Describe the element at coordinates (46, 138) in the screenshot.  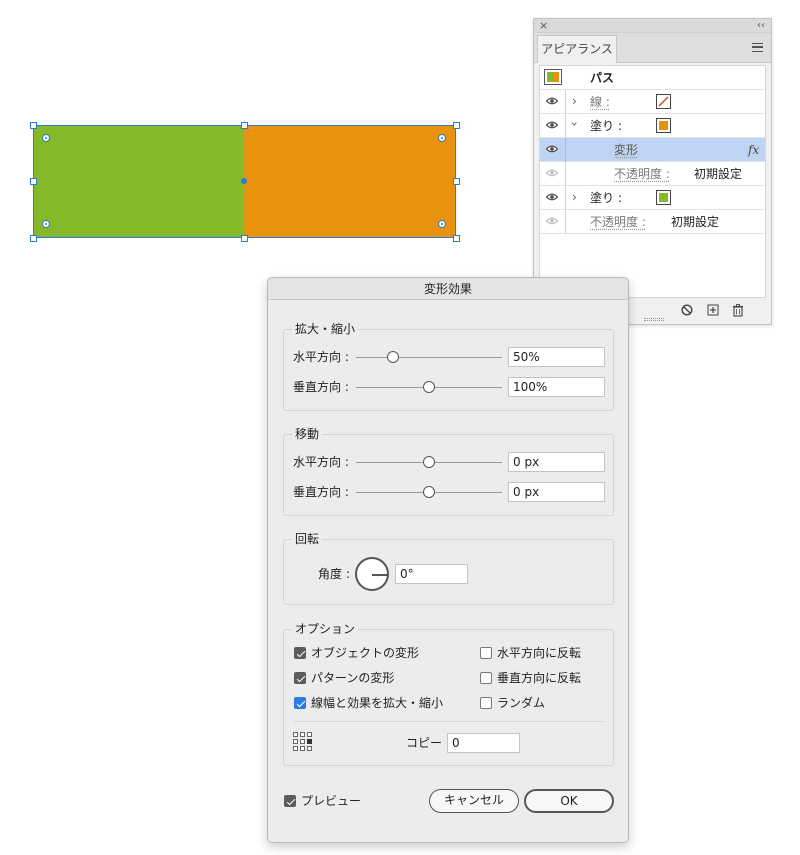
I see `corner-widget-top-left` at that location.